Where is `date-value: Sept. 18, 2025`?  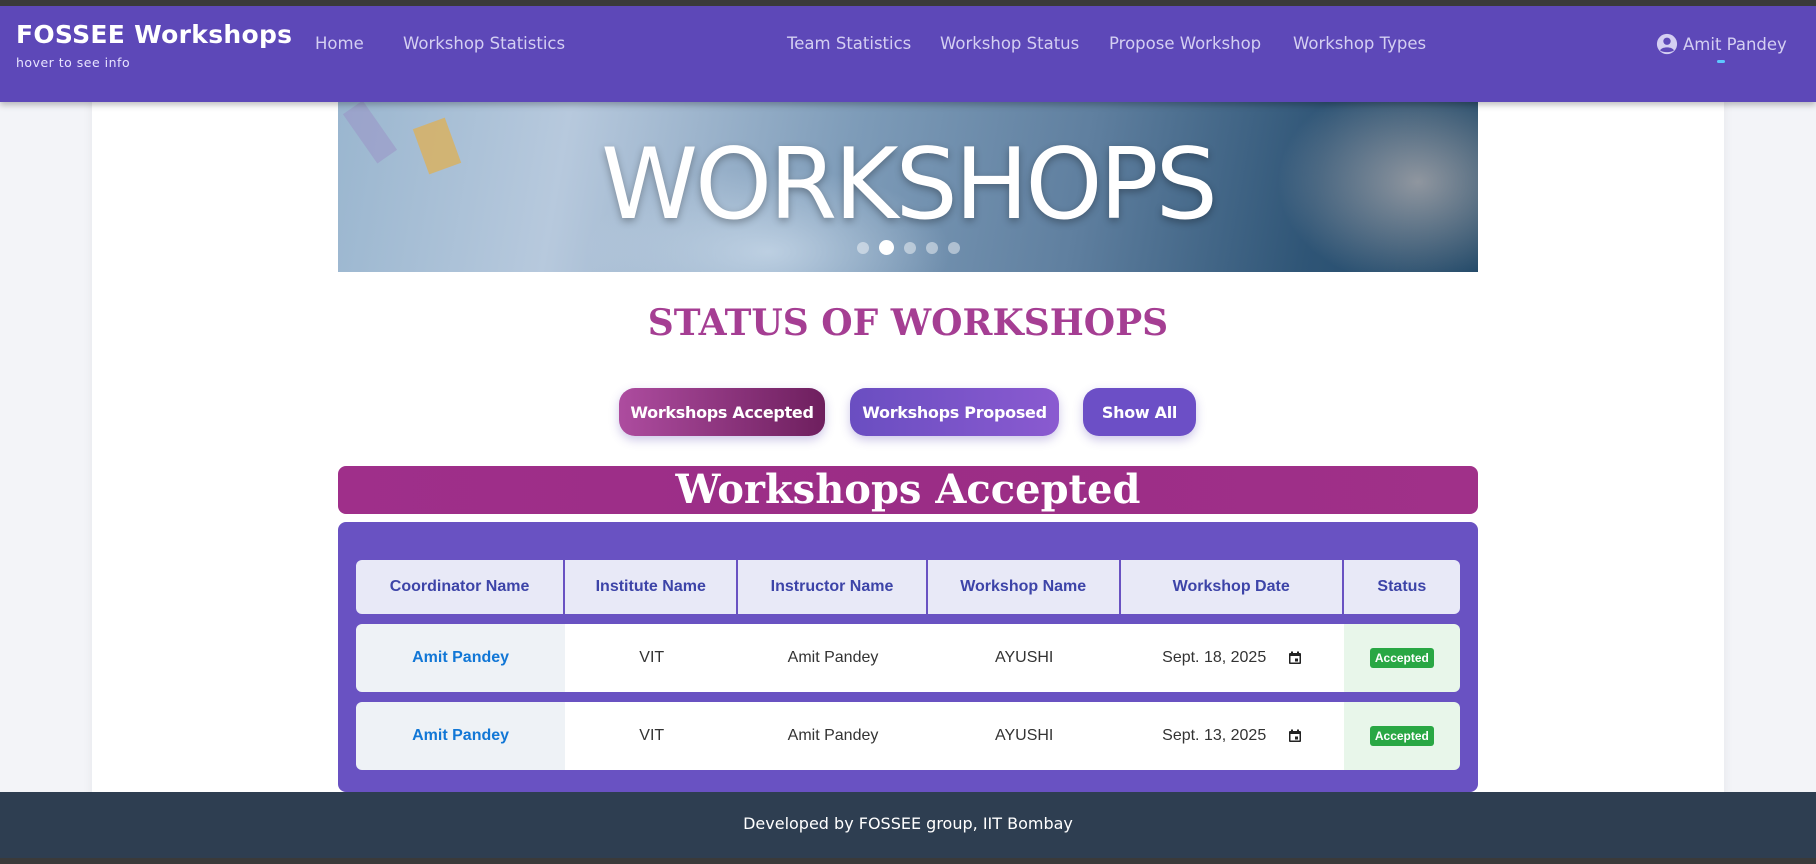
date-value: Sept. 18, 2025 is located at coordinates (1214, 657).